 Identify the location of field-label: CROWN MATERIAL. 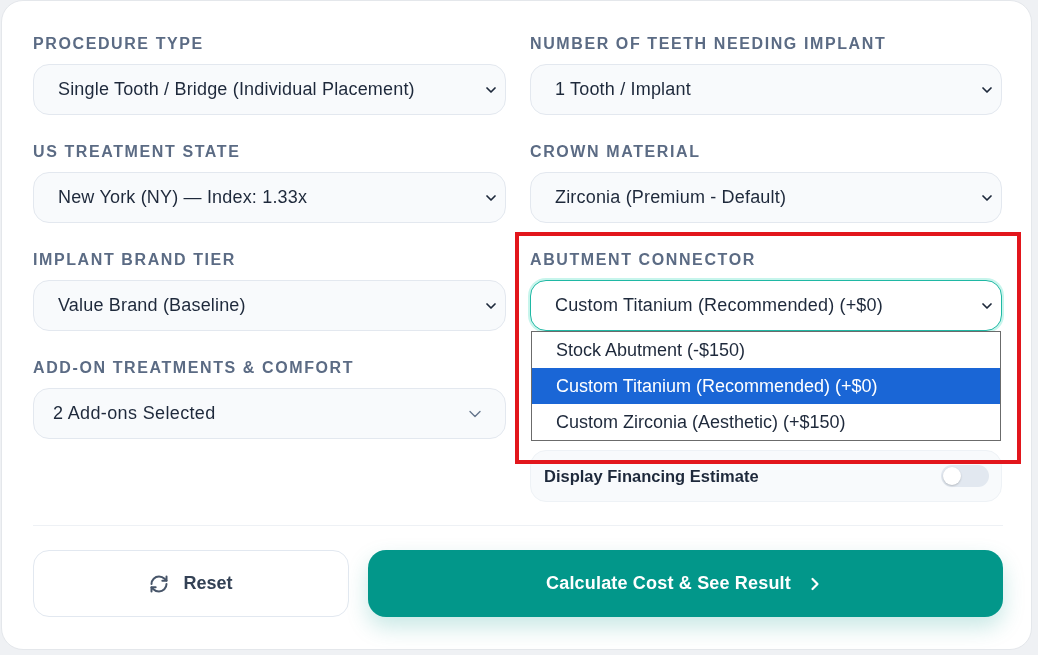
(616, 152).